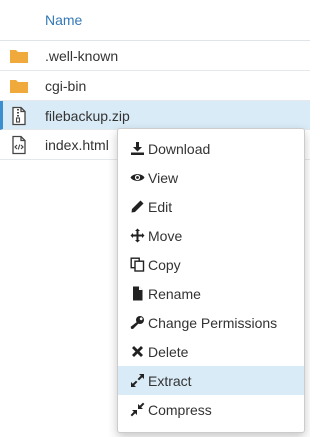 The width and height of the screenshot is (320, 437). I want to click on menu-item-label: Copy, so click(164, 265).